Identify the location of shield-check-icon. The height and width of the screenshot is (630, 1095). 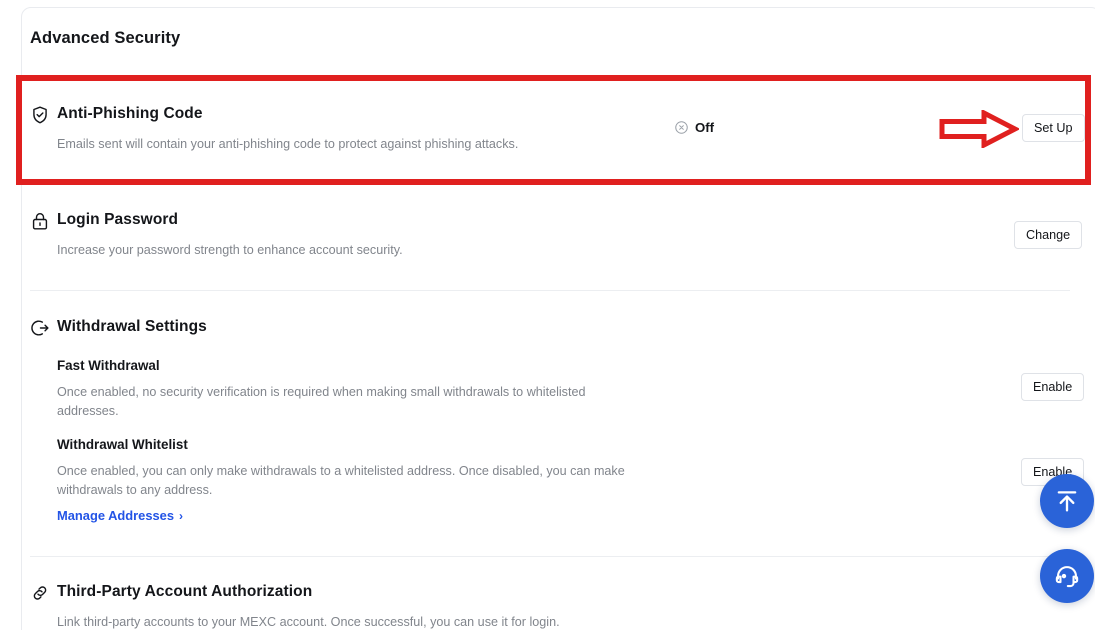
(40, 115).